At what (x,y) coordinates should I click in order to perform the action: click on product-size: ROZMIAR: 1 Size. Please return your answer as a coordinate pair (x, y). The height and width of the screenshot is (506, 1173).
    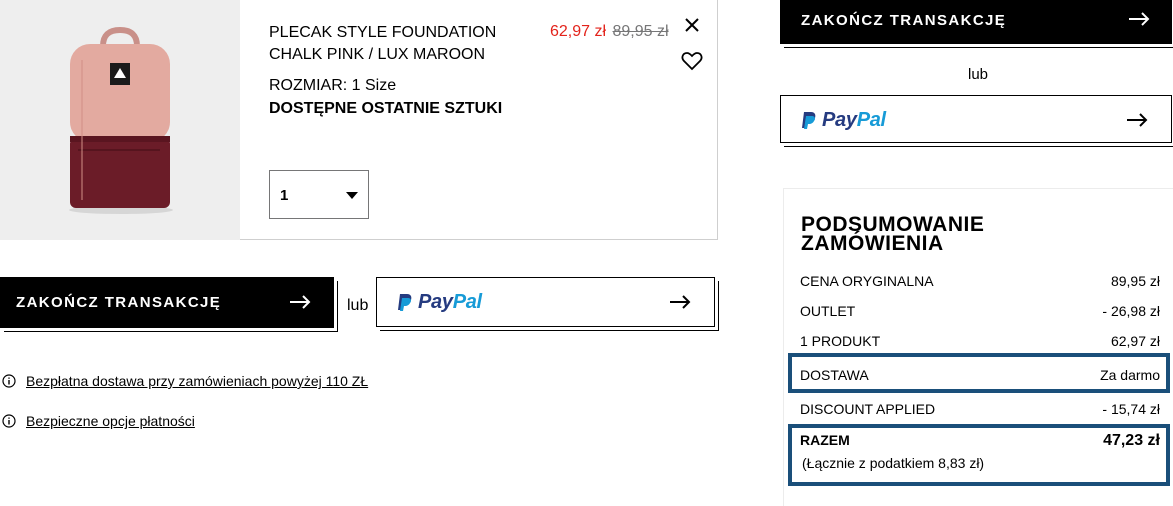
    Looking at the image, I should click on (333, 85).